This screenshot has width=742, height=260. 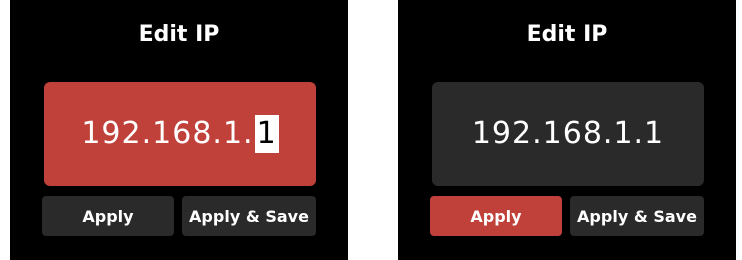 I want to click on ip-cursor-digit: 1, so click(x=266, y=134).